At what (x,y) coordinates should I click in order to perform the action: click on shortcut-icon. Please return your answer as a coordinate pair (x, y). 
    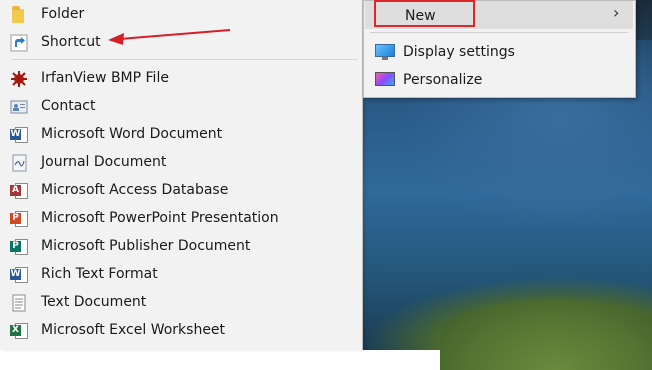
    Looking at the image, I should click on (19, 43).